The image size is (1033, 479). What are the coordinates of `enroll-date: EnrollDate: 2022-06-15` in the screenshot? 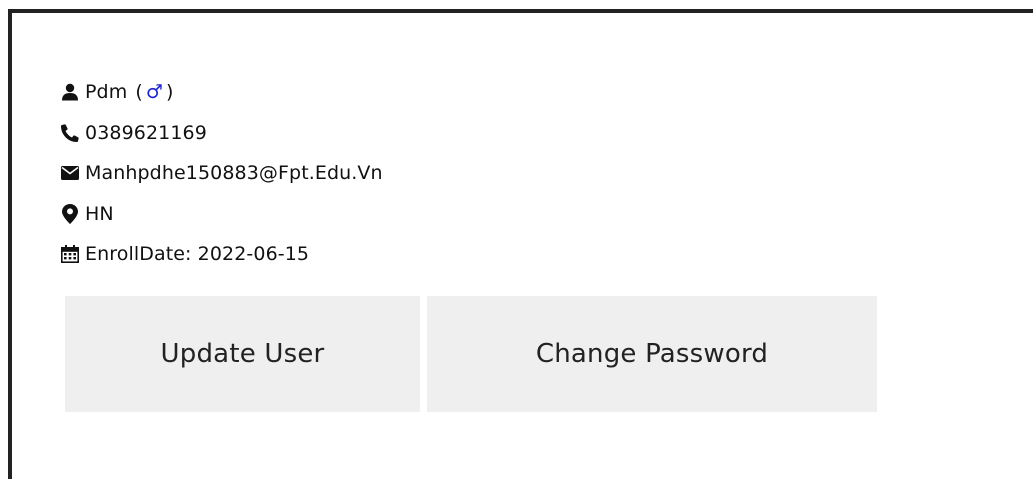 It's located at (197, 254).